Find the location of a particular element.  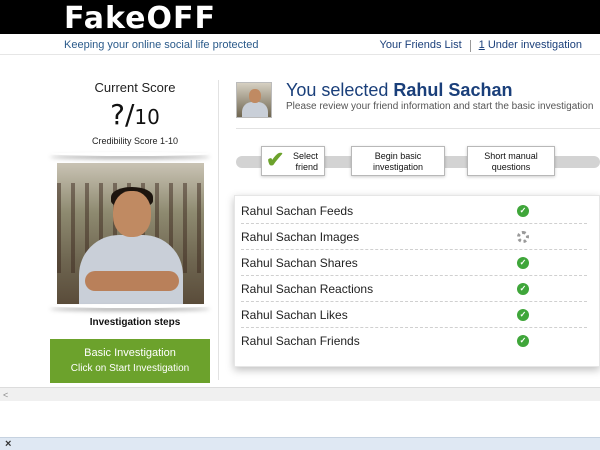

step-select-friend: ✔ Select friend is located at coordinates (293, 161).